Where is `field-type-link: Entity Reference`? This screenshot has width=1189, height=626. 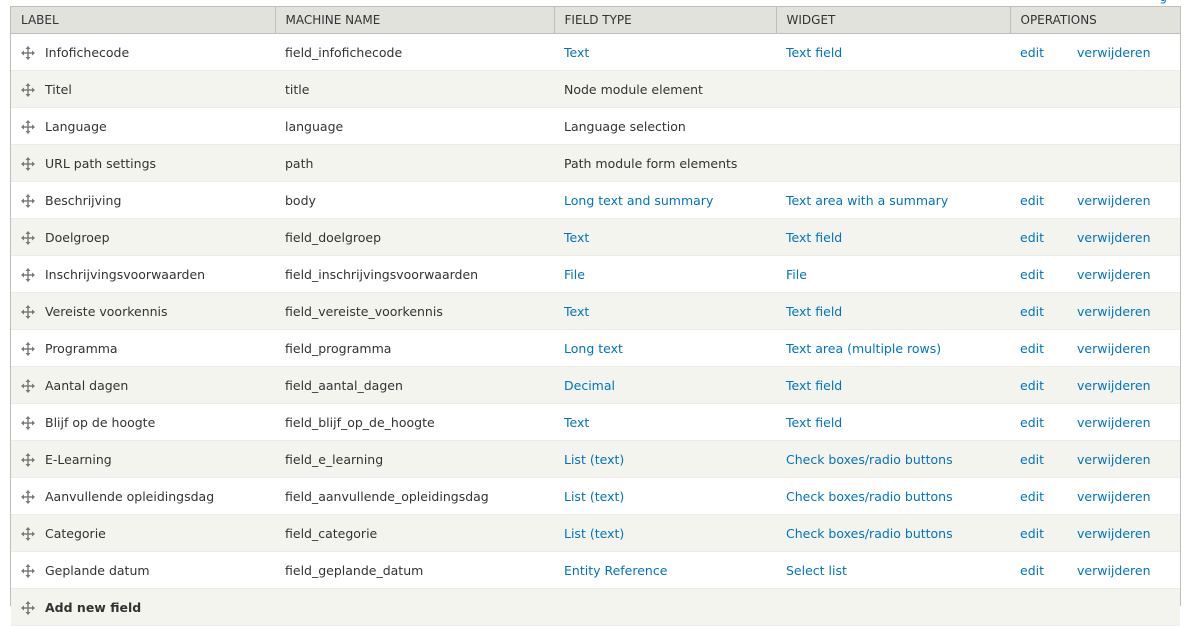 field-type-link: Entity Reference is located at coordinates (615, 570).